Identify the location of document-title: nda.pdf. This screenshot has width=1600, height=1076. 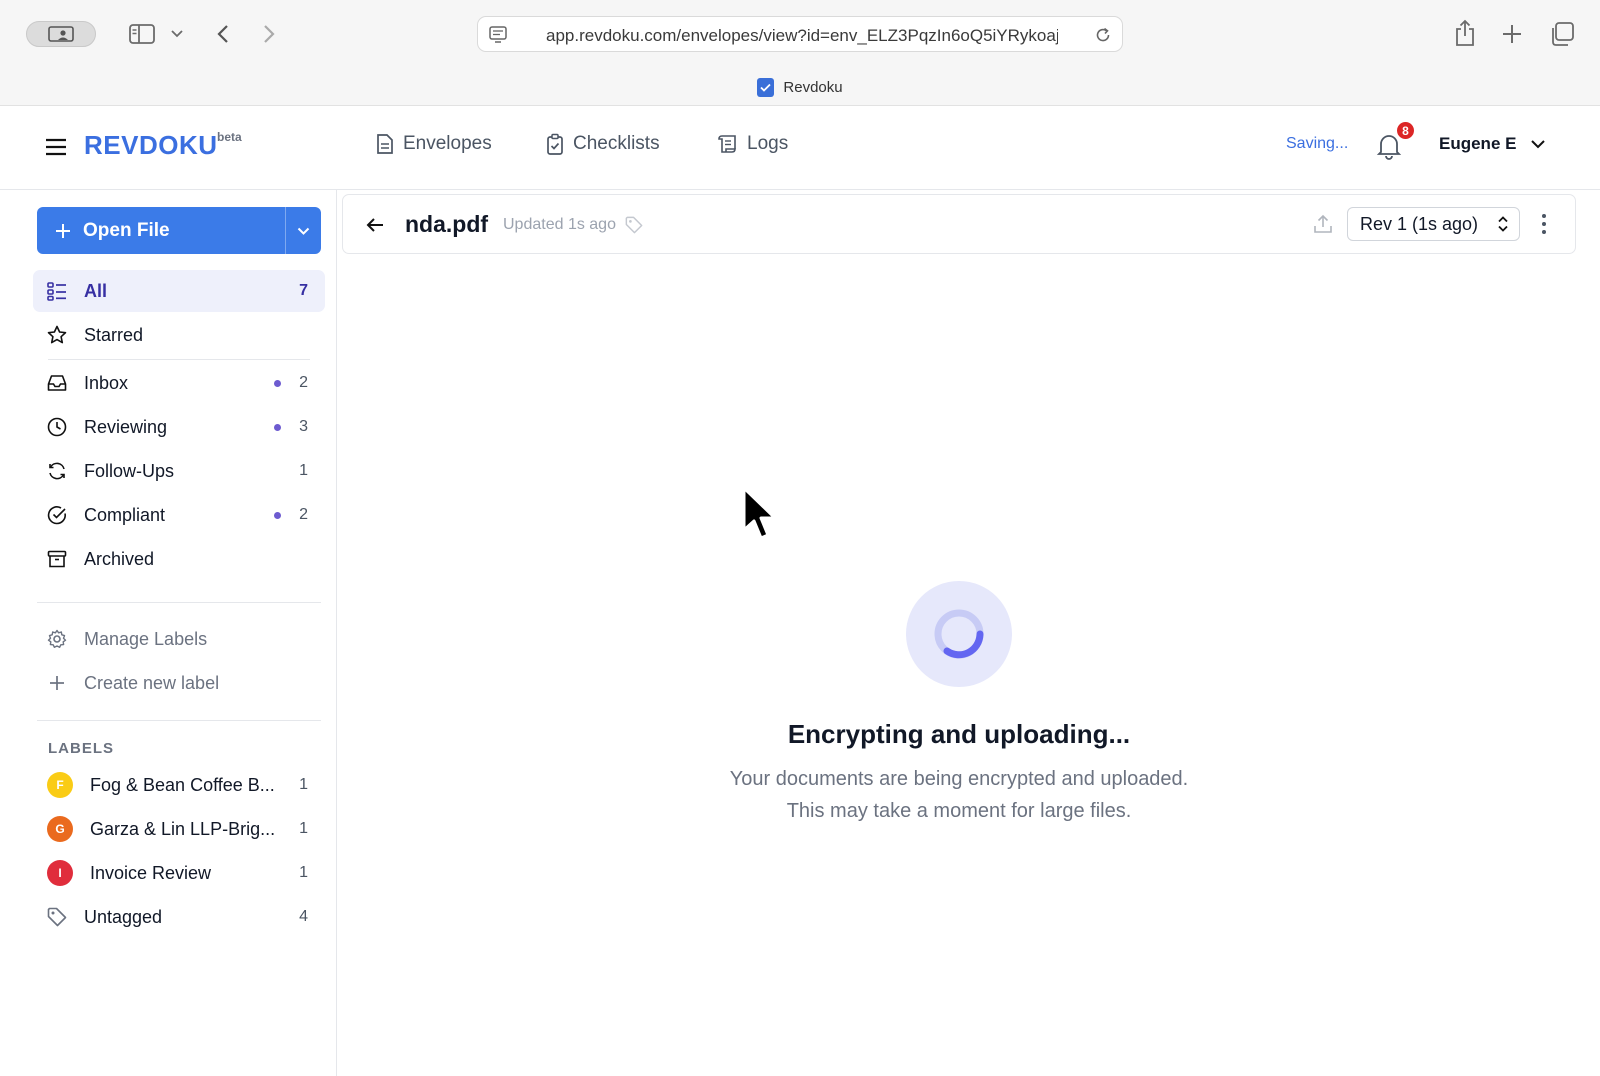
(446, 224).